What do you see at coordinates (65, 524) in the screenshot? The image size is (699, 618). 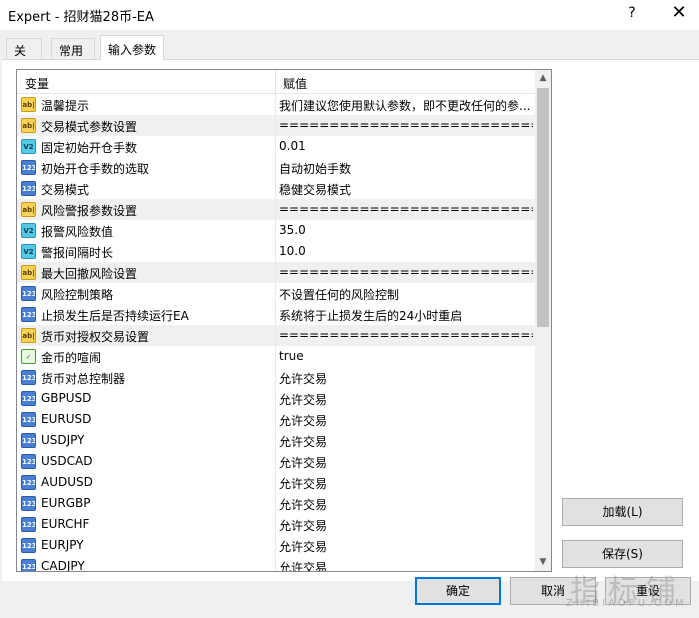 I see `parameter-name: EURCHF` at bounding box center [65, 524].